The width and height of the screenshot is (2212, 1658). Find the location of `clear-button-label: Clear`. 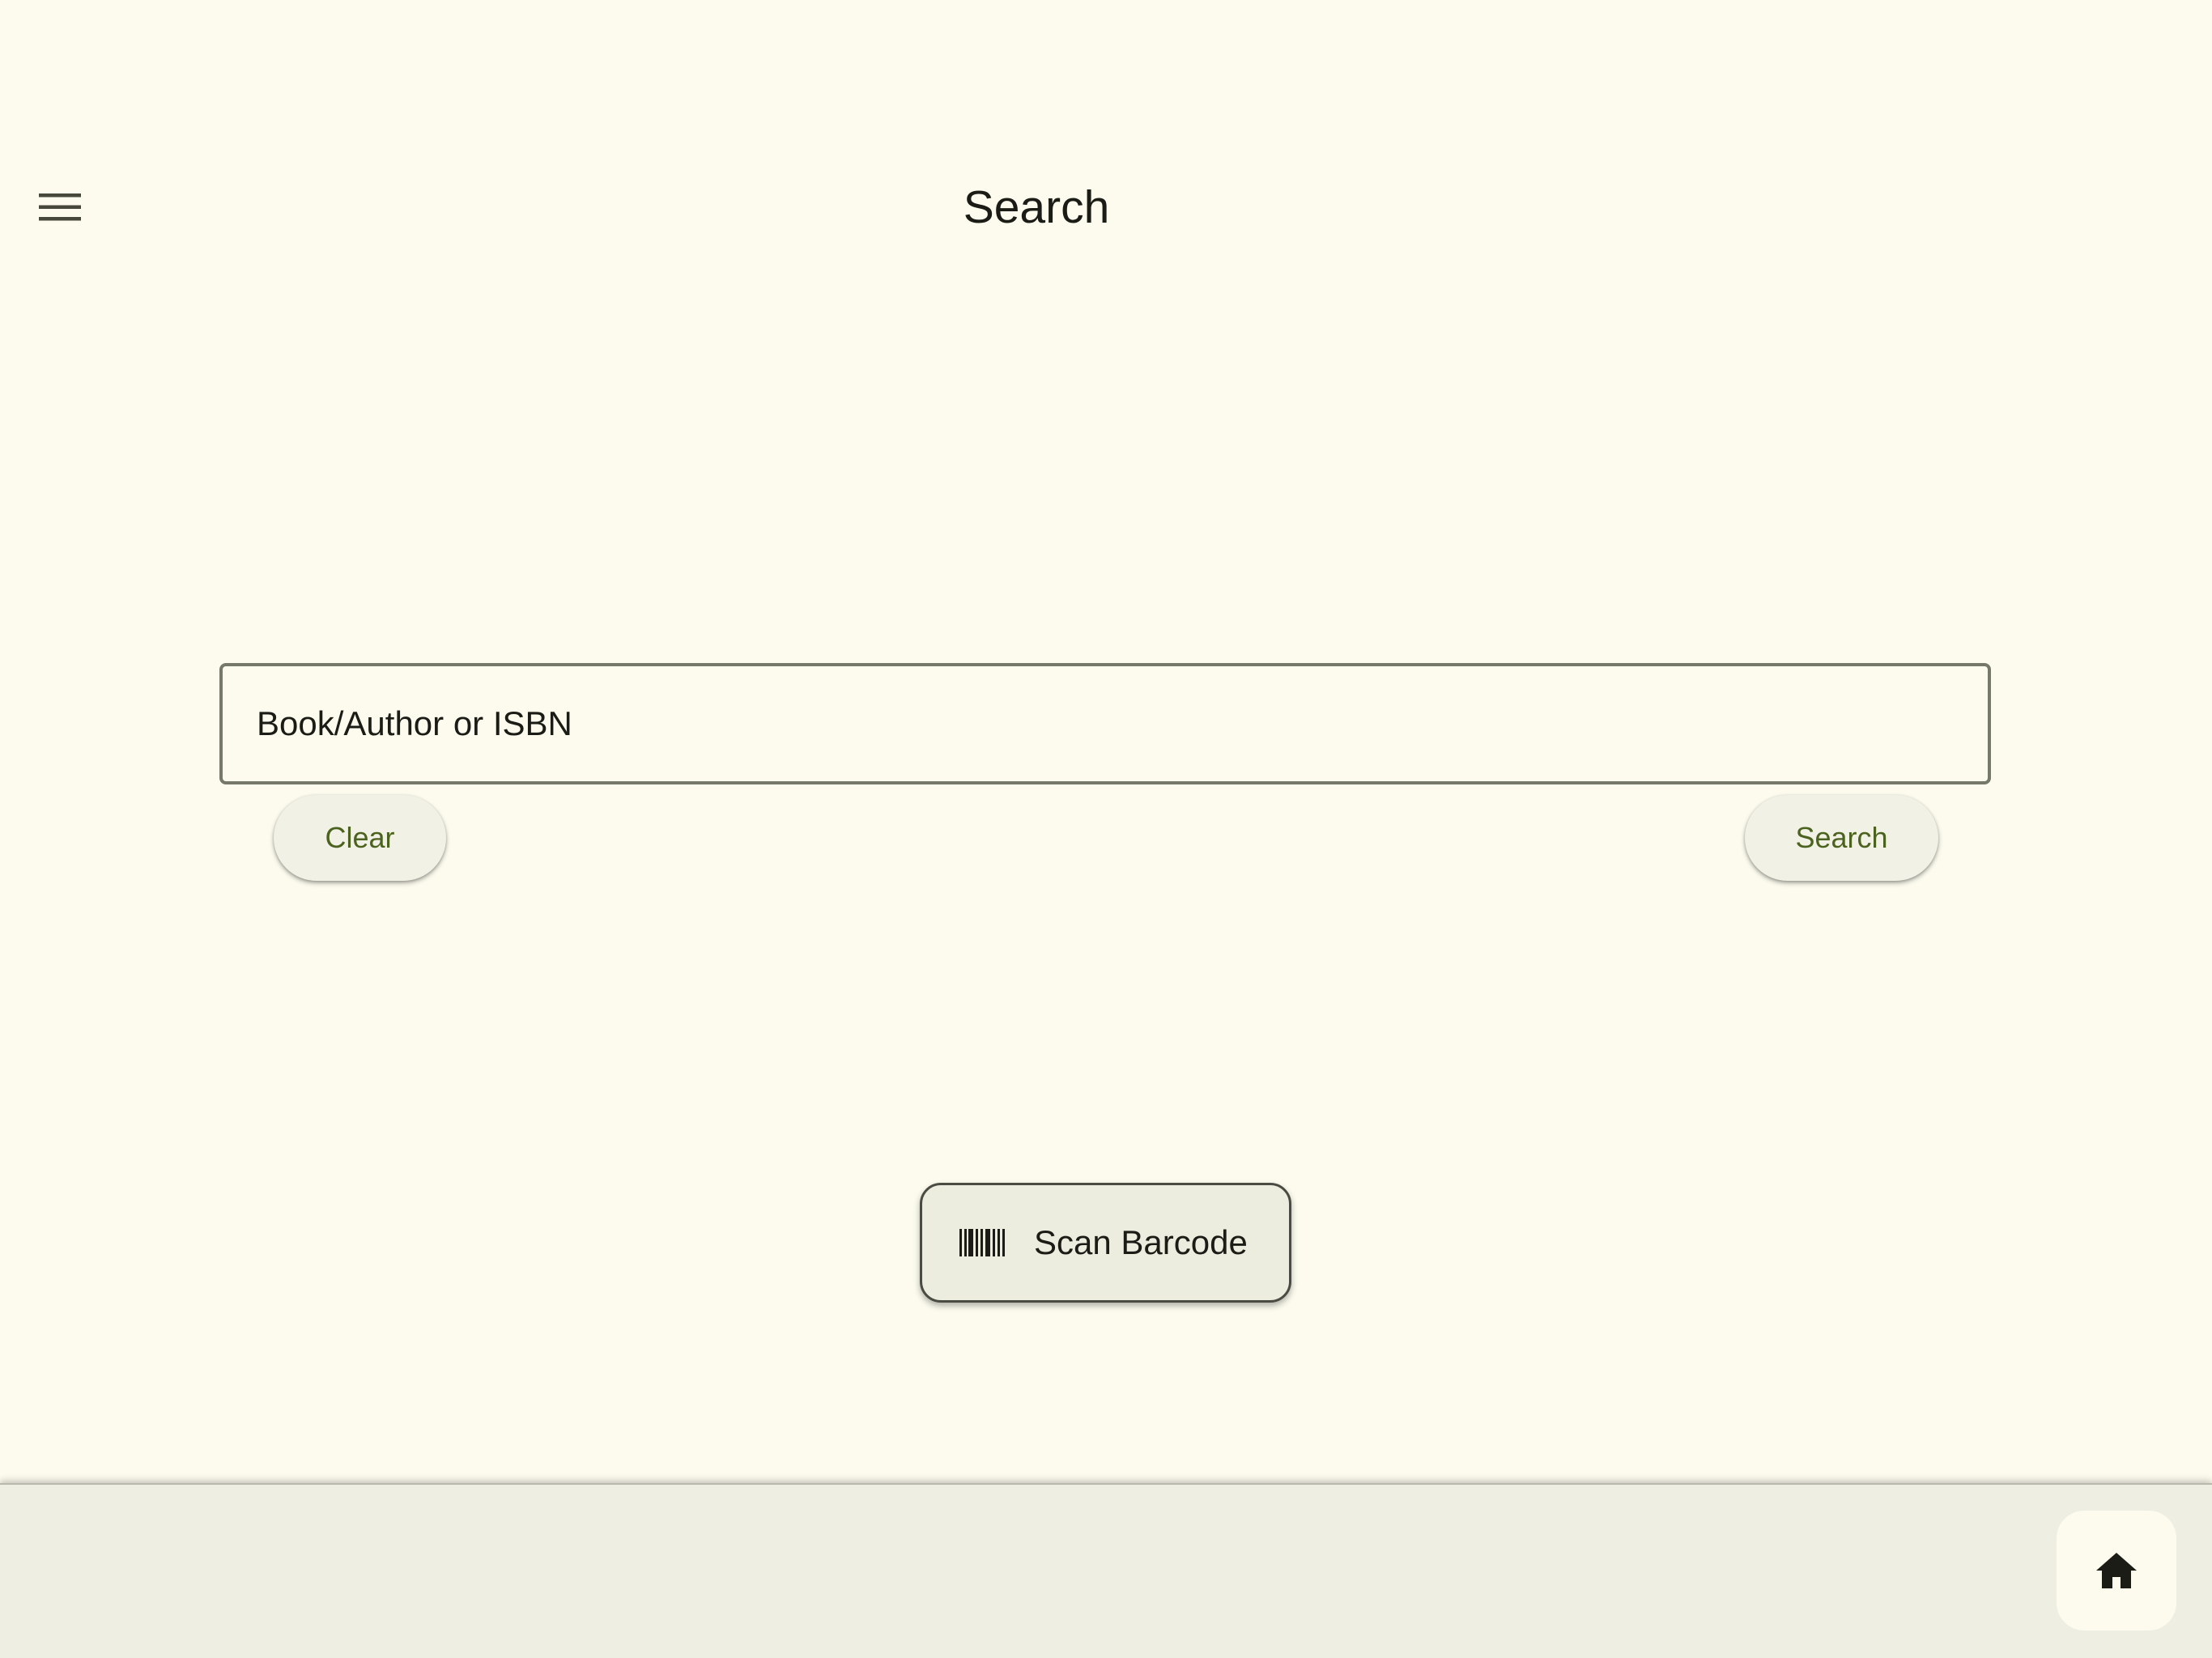

clear-button-label: Clear is located at coordinates (360, 837).